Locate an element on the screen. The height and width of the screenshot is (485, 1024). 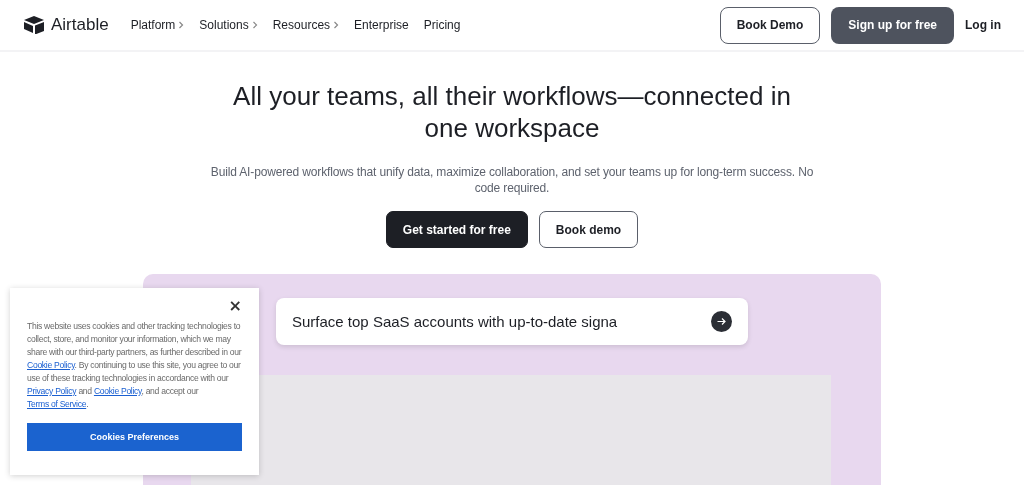
nav-link: Resources is located at coordinates (306, 25).